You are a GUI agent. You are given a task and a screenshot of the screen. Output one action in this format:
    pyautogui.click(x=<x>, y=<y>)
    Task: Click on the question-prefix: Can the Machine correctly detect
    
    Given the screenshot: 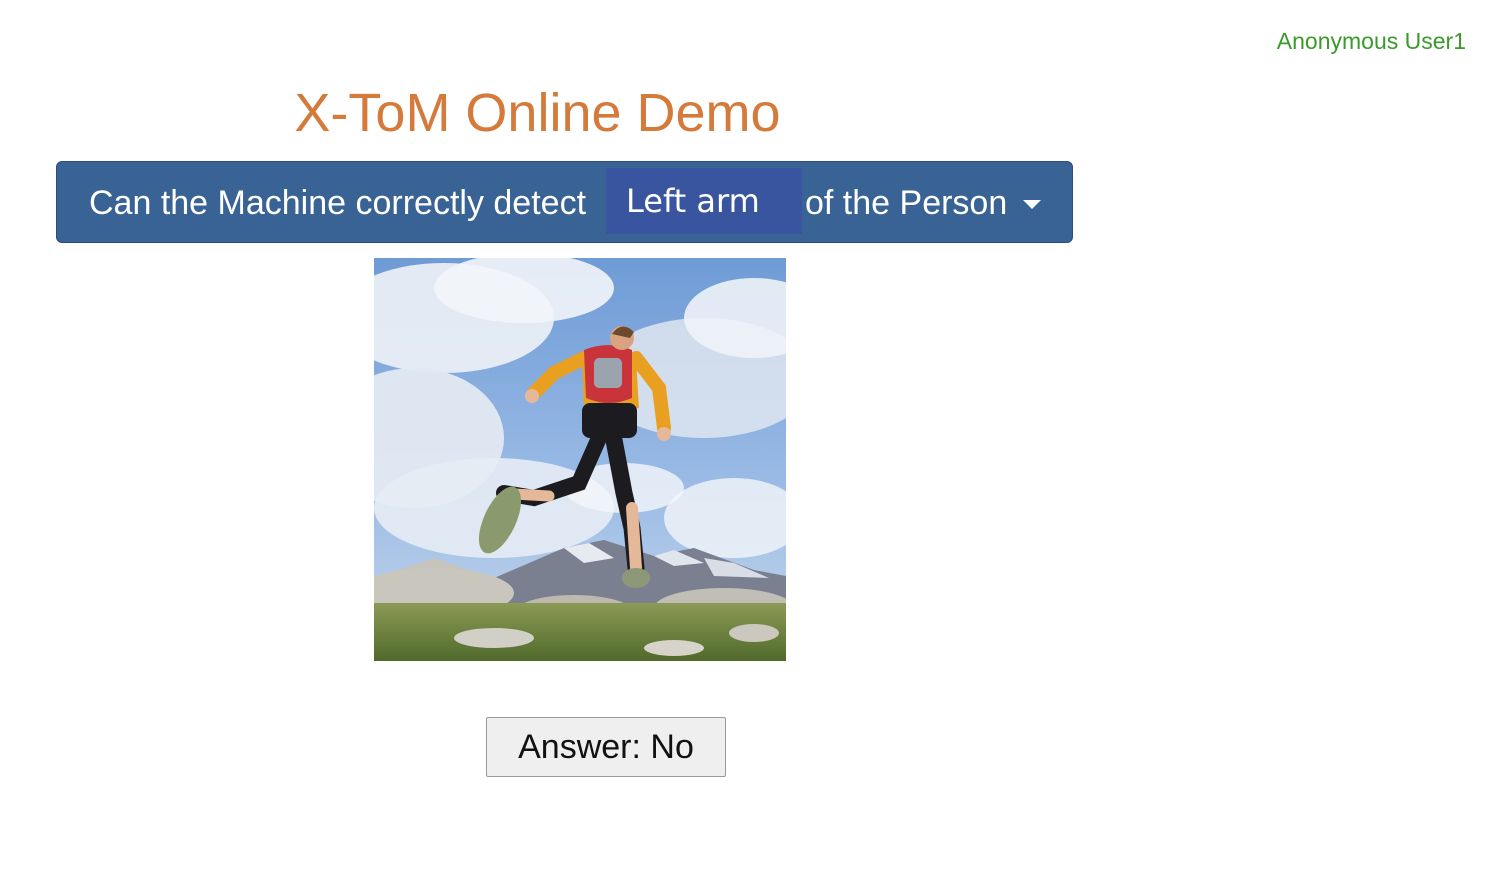 What is the action you would take?
    pyautogui.click(x=338, y=203)
    